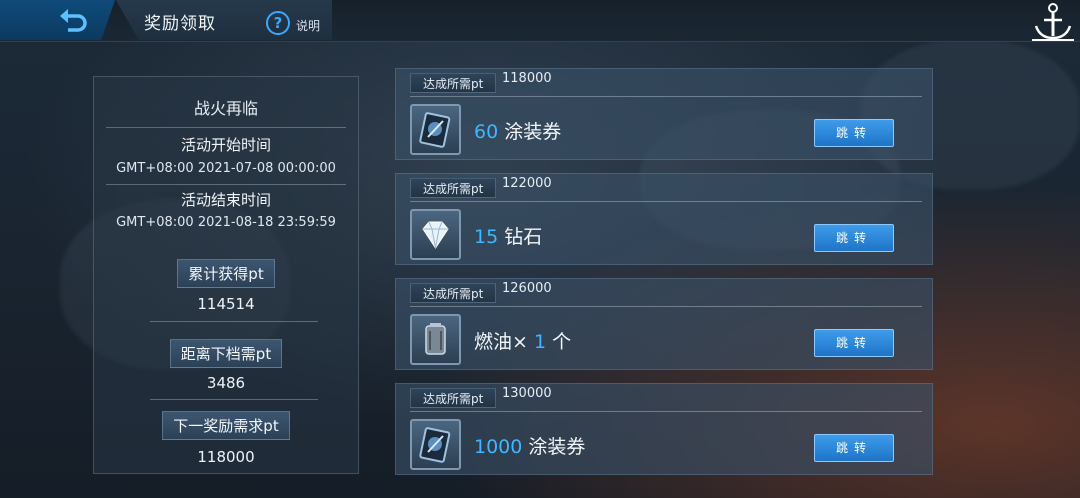 This screenshot has width=1080, height=498. I want to click on reward-text: 1000 涂装券, so click(529, 445).